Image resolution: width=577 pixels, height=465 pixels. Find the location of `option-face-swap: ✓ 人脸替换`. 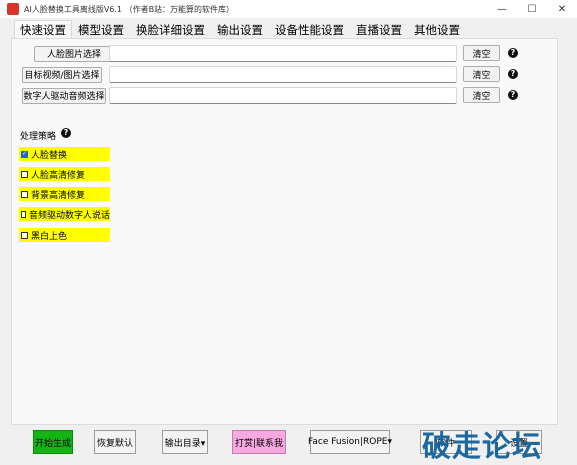

option-face-swap: ✓ 人脸替换 is located at coordinates (64, 154).